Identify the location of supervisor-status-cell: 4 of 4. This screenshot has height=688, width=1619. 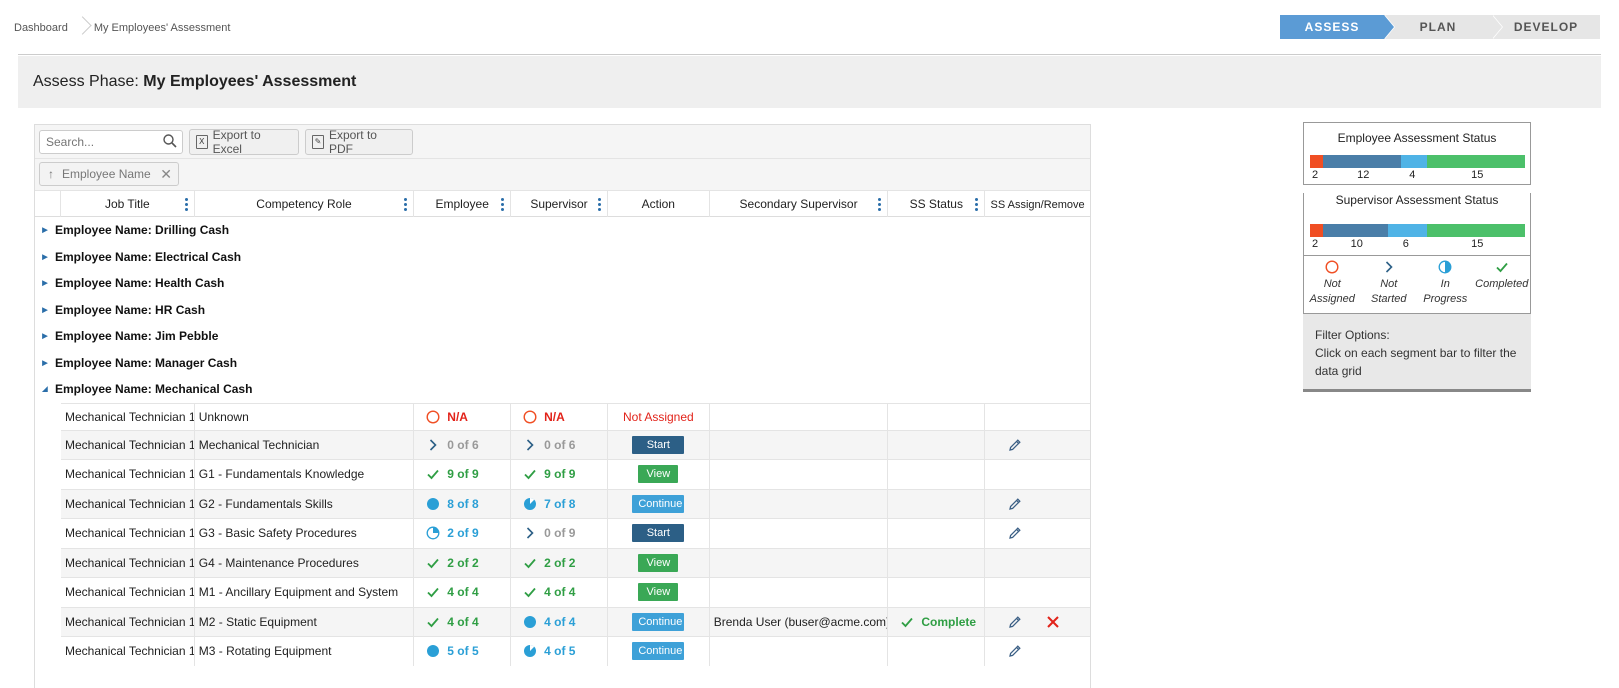
(559, 592).